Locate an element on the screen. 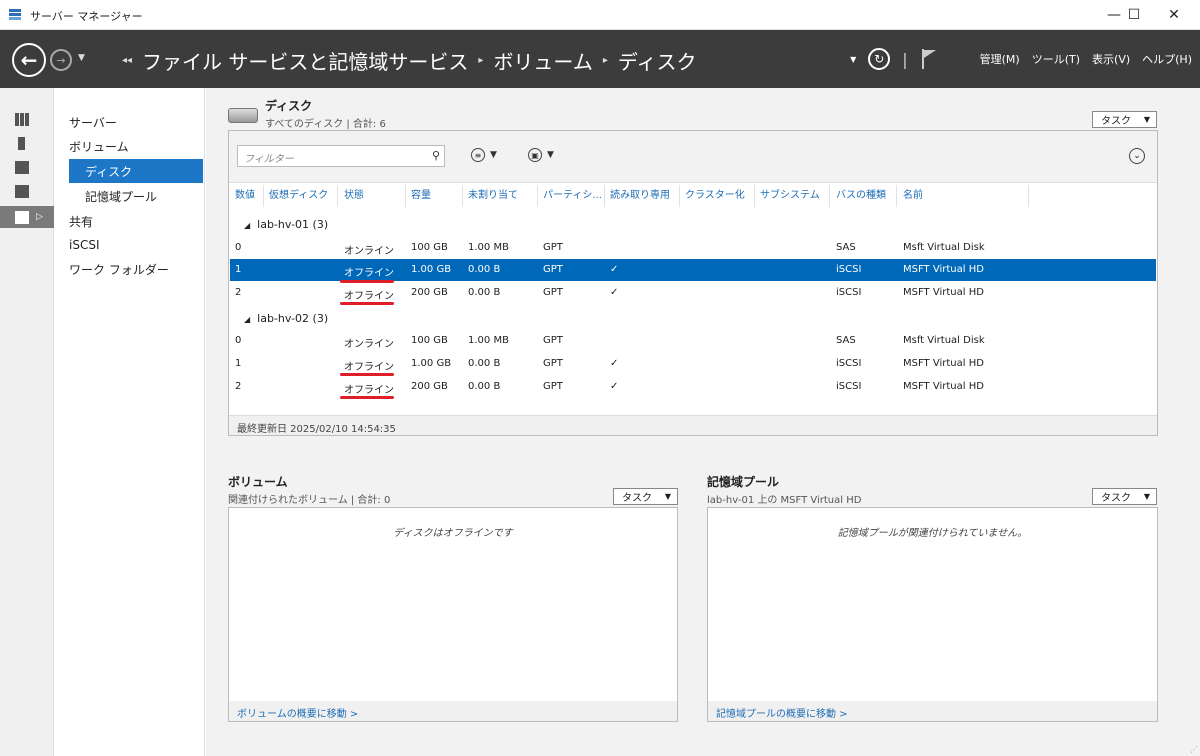  col-name: 名前 is located at coordinates (913, 196).